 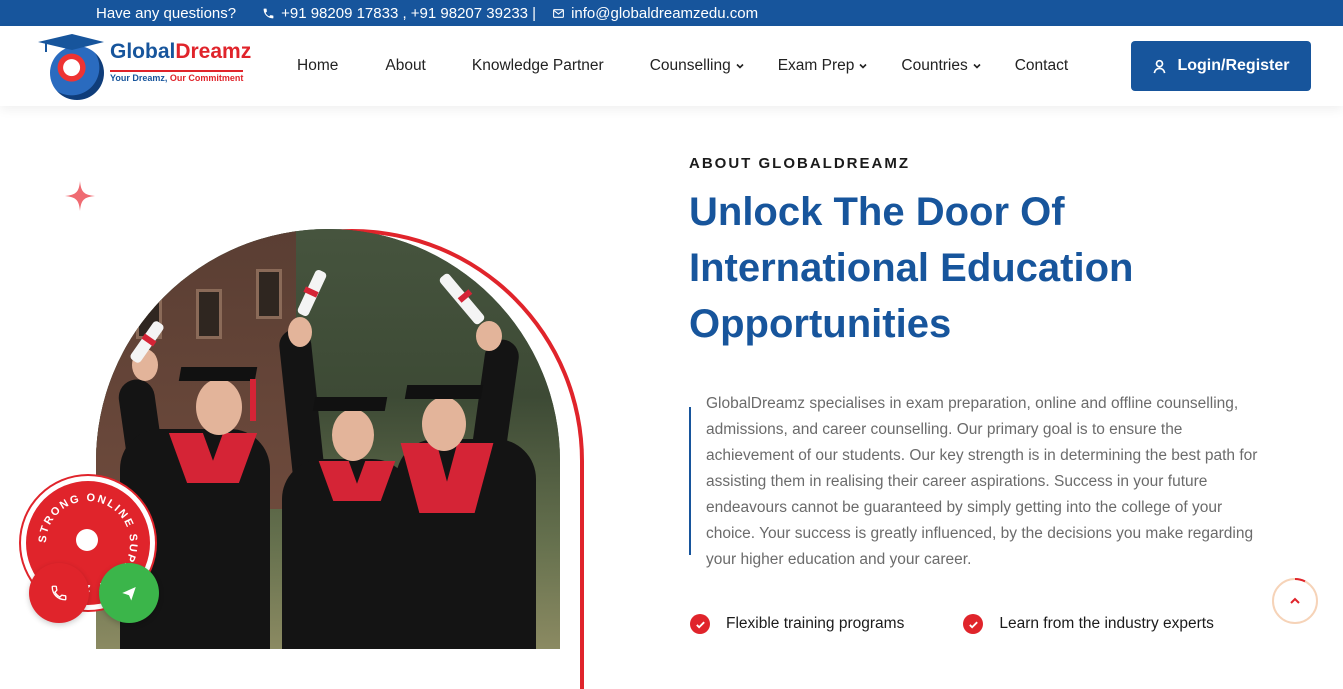 I want to click on phone-numbers-text: +91 98209 17833 , +91 98207 39233 |, so click(x=409, y=13).